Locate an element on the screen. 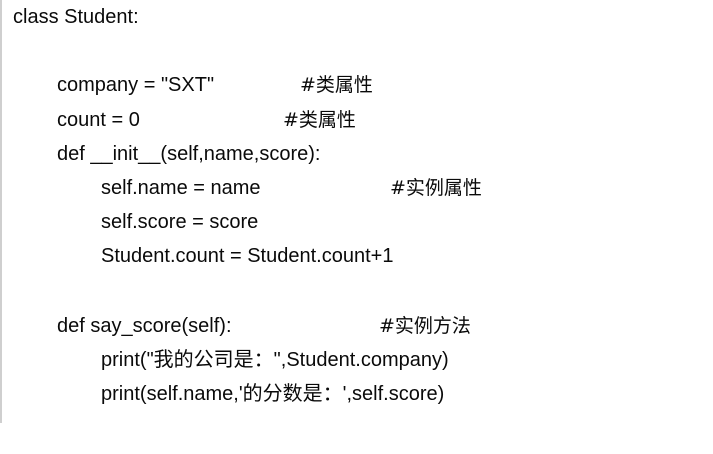  code-line-print-score: print(self.name,'的分数是：',self.score) is located at coordinates (272, 418).